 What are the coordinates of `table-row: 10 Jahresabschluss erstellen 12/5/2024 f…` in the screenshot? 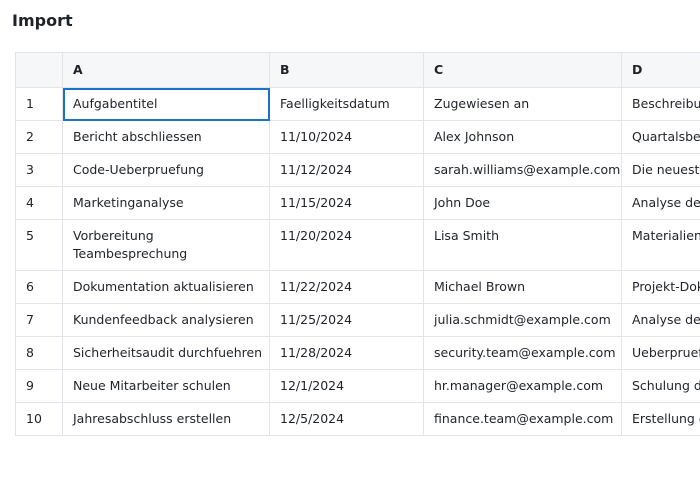 It's located at (358, 419).